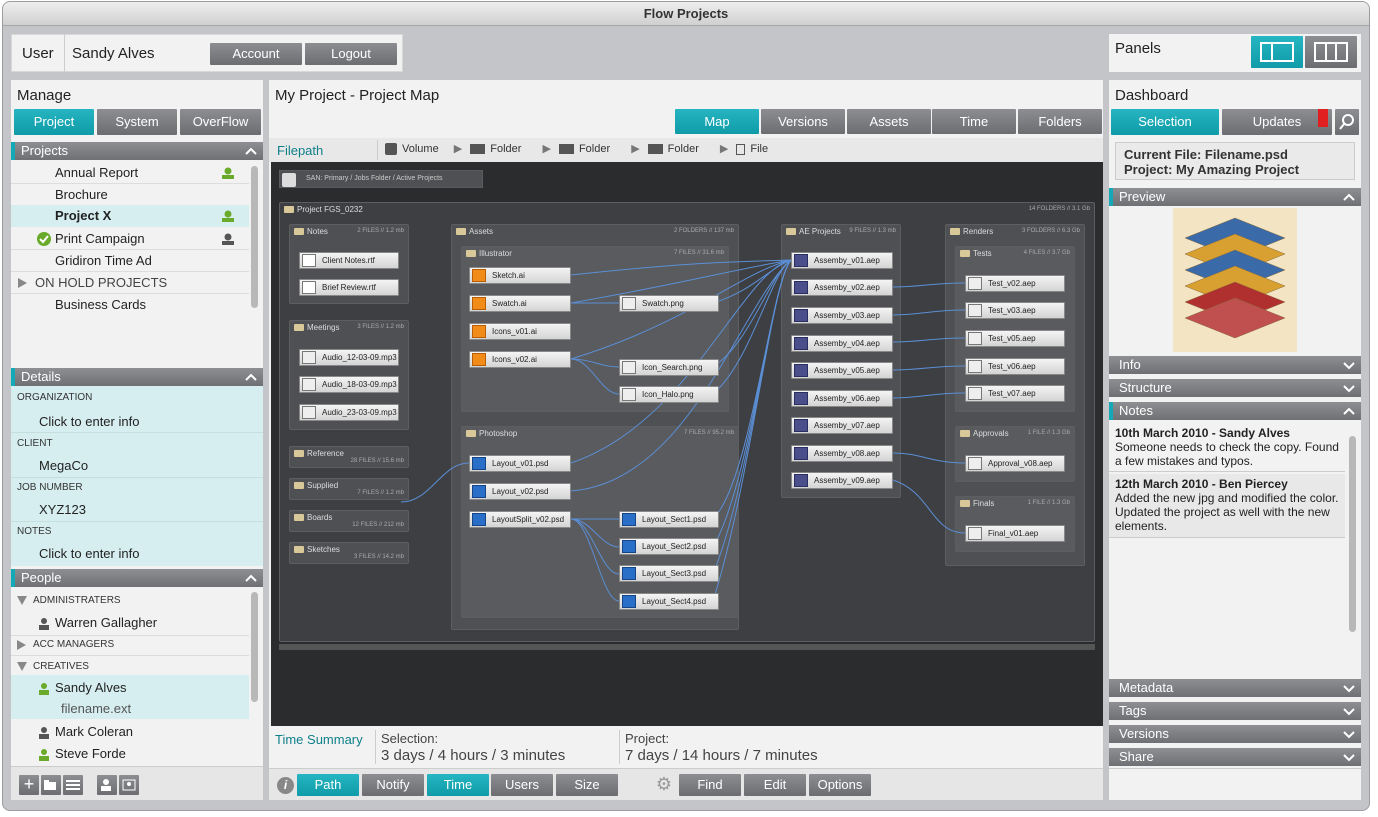  What do you see at coordinates (83, 688) in the screenshot?
I see `person-item-selected: Sandy Alves` at bounding box center [83, 688].